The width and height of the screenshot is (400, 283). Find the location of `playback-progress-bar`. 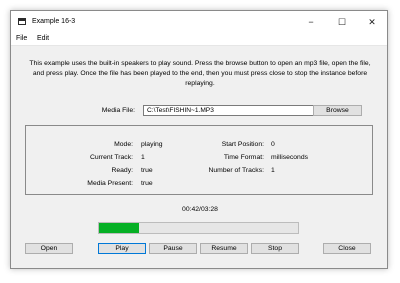

playback-progress-bar is located at coordinates (198, 228).